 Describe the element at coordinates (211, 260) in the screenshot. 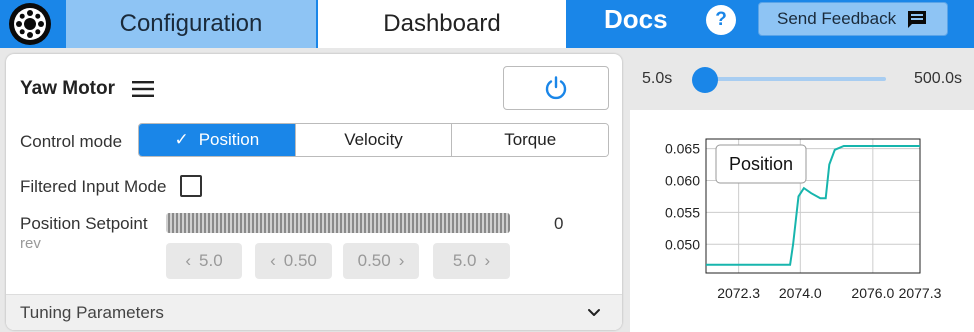

I see `step-minus-5-label: 5.0` at that location.